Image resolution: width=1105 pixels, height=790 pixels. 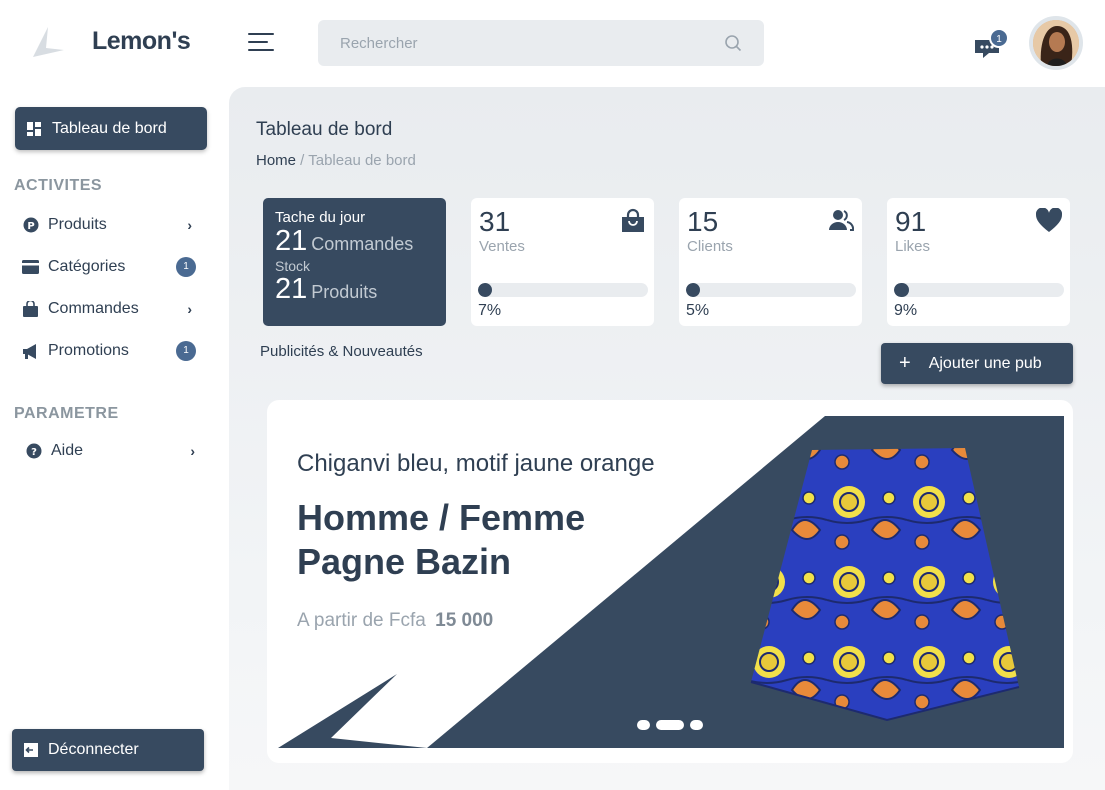 I want to click on categories-badge: 1, so click(x=186, y=267).